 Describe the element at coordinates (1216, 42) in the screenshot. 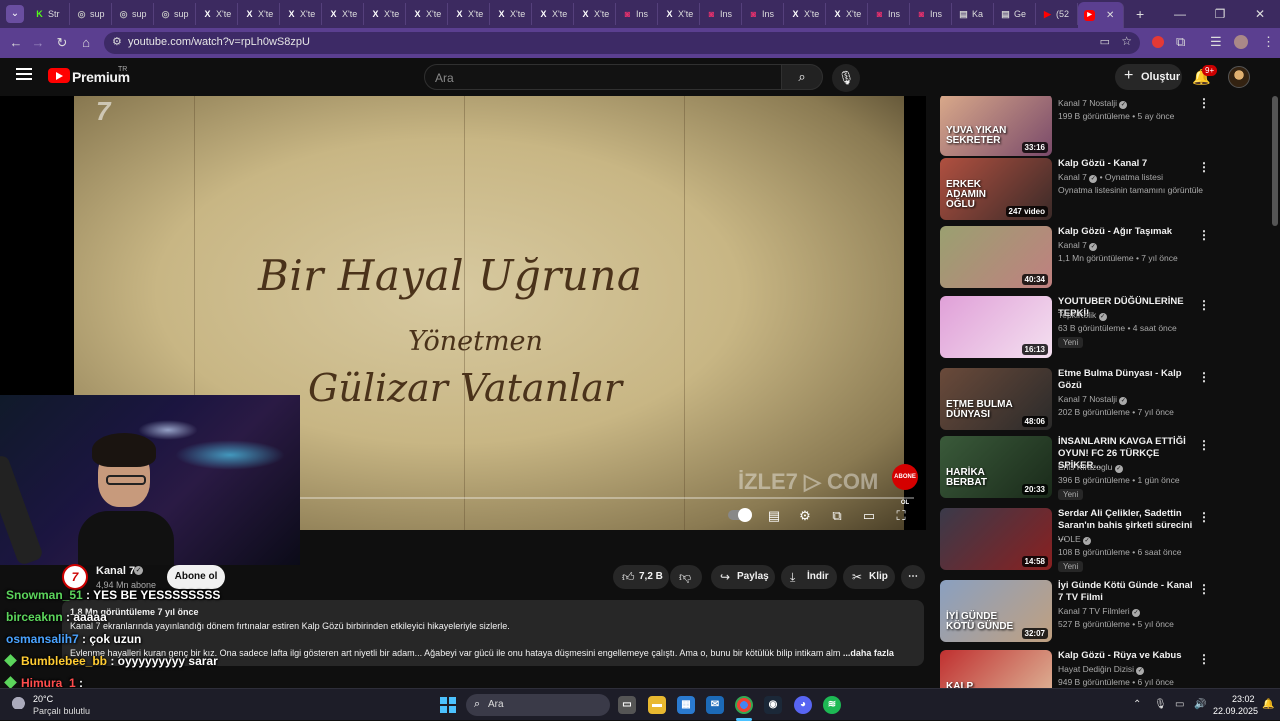

I see `reading-list-icon: ☰` at that location.